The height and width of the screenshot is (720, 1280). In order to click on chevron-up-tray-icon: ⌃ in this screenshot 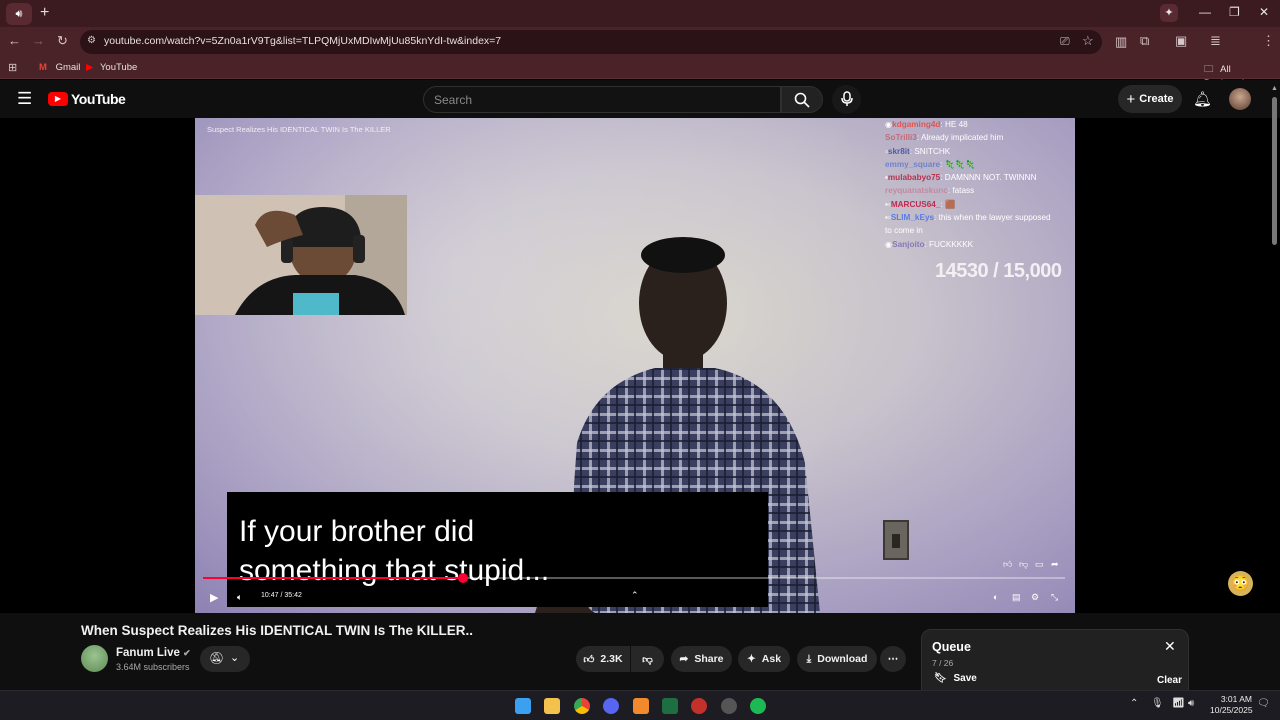, I will do `click(1134, 703)`.